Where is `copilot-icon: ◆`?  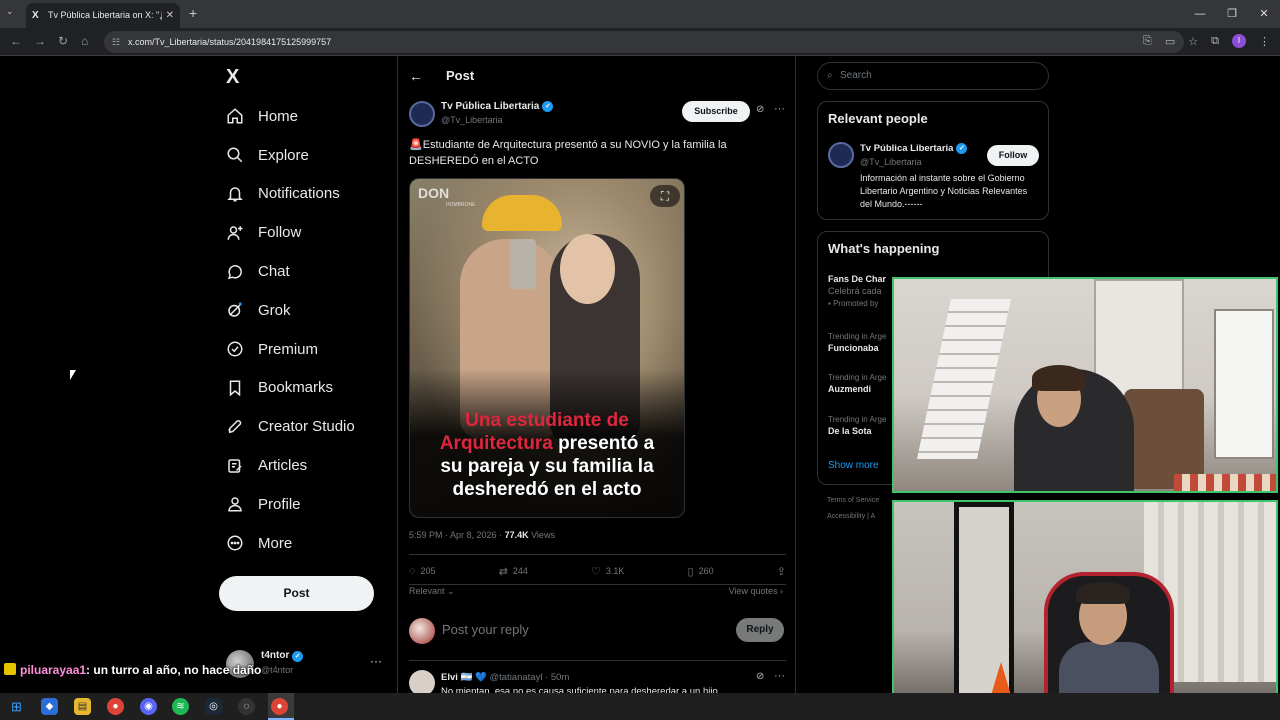
copilot-icon: ◆ is located at coordinates (49, 706).